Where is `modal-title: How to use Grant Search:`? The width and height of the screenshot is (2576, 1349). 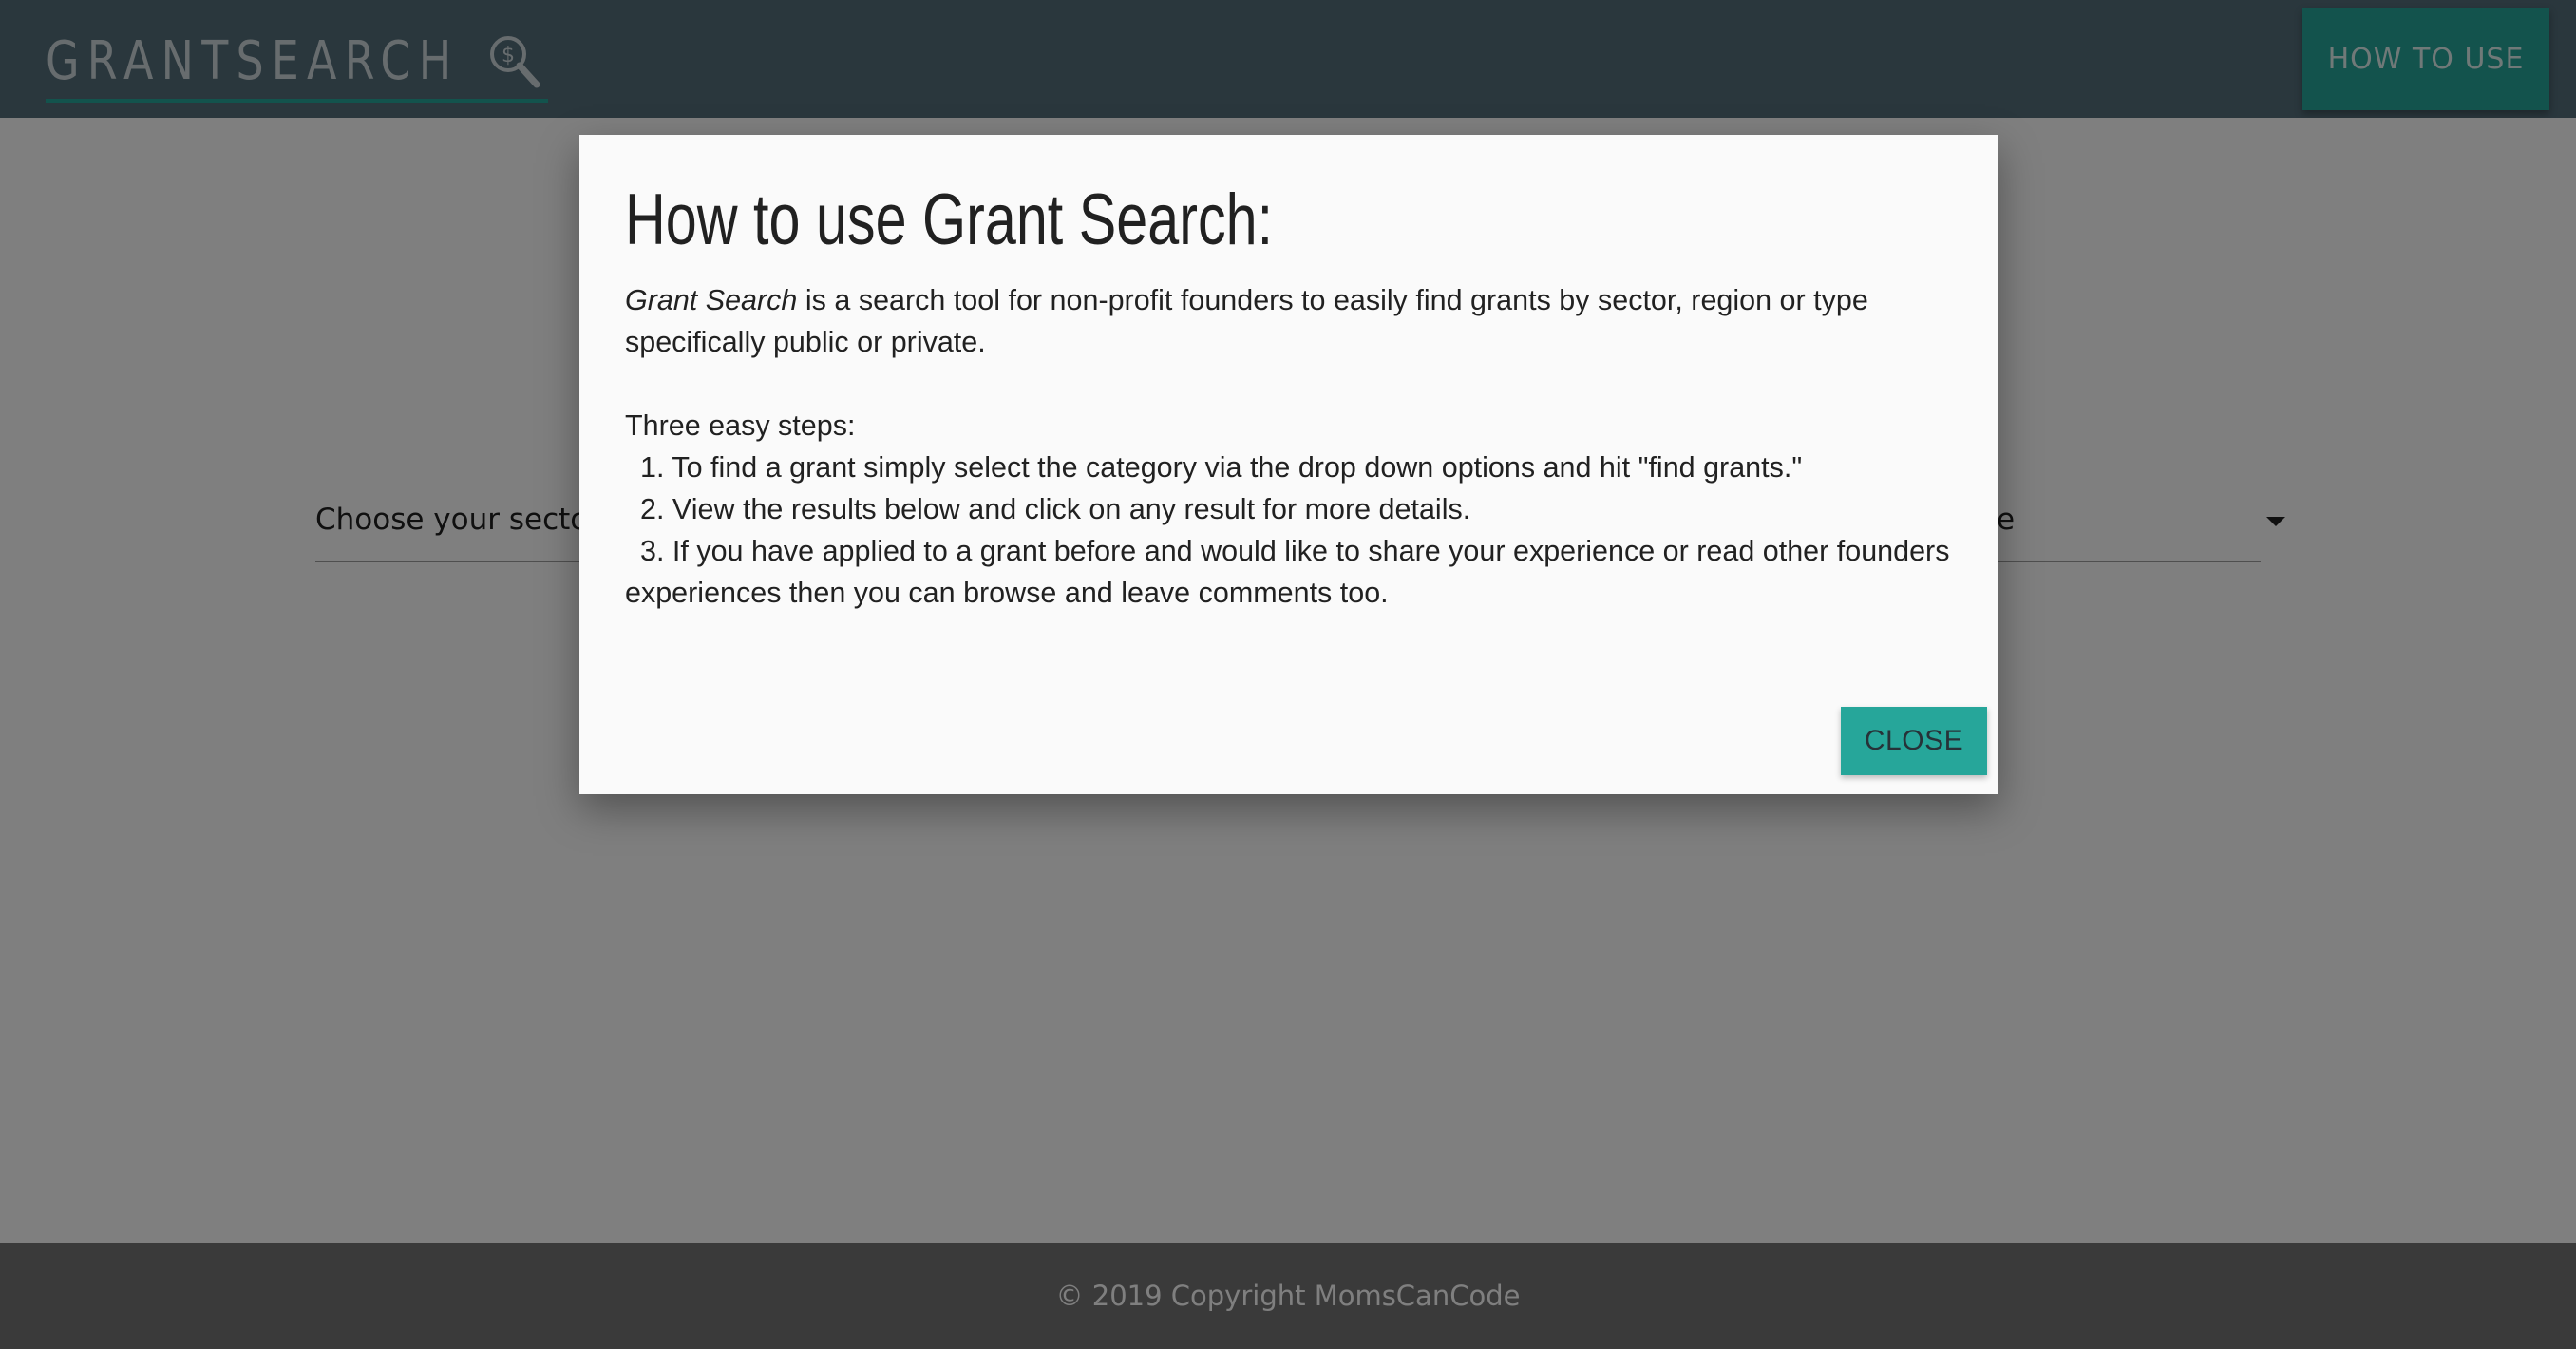
modal-title: How to use Grant Search: is located at coordinates (949, 220).